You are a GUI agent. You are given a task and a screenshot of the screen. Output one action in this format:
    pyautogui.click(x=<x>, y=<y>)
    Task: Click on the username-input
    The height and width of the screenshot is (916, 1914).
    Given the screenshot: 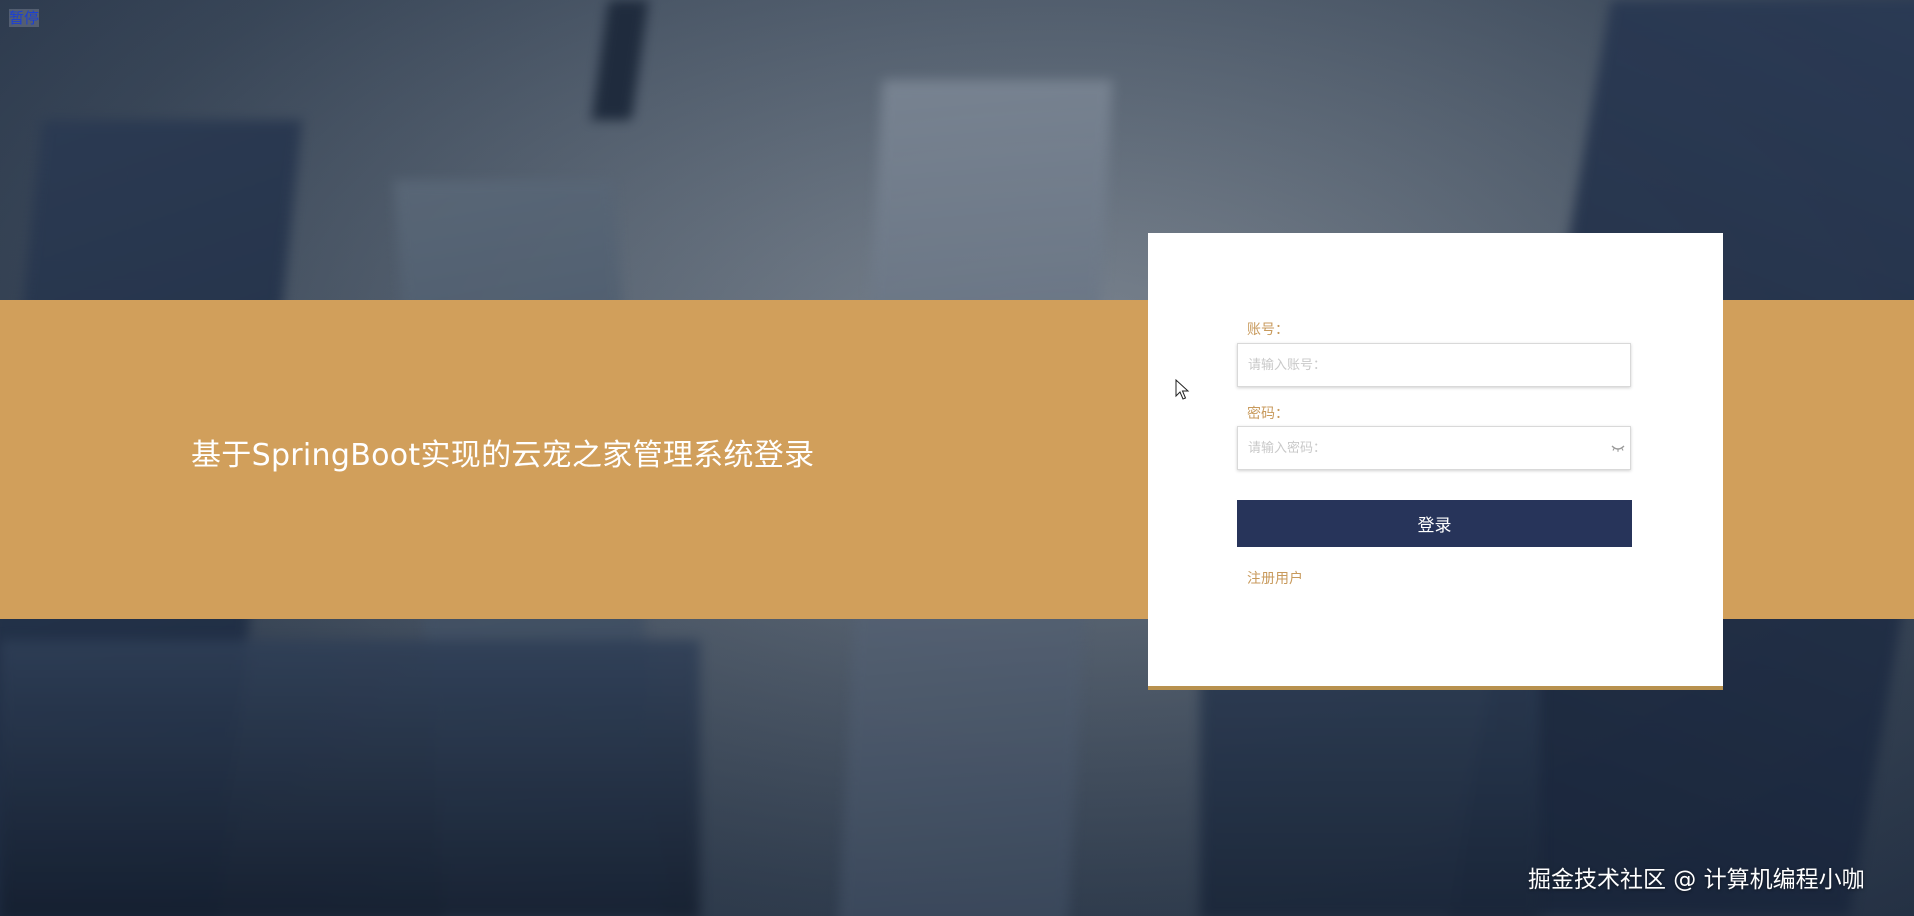 What is the action you would take?
    pyautogui.click(x=1434, y=365)
    